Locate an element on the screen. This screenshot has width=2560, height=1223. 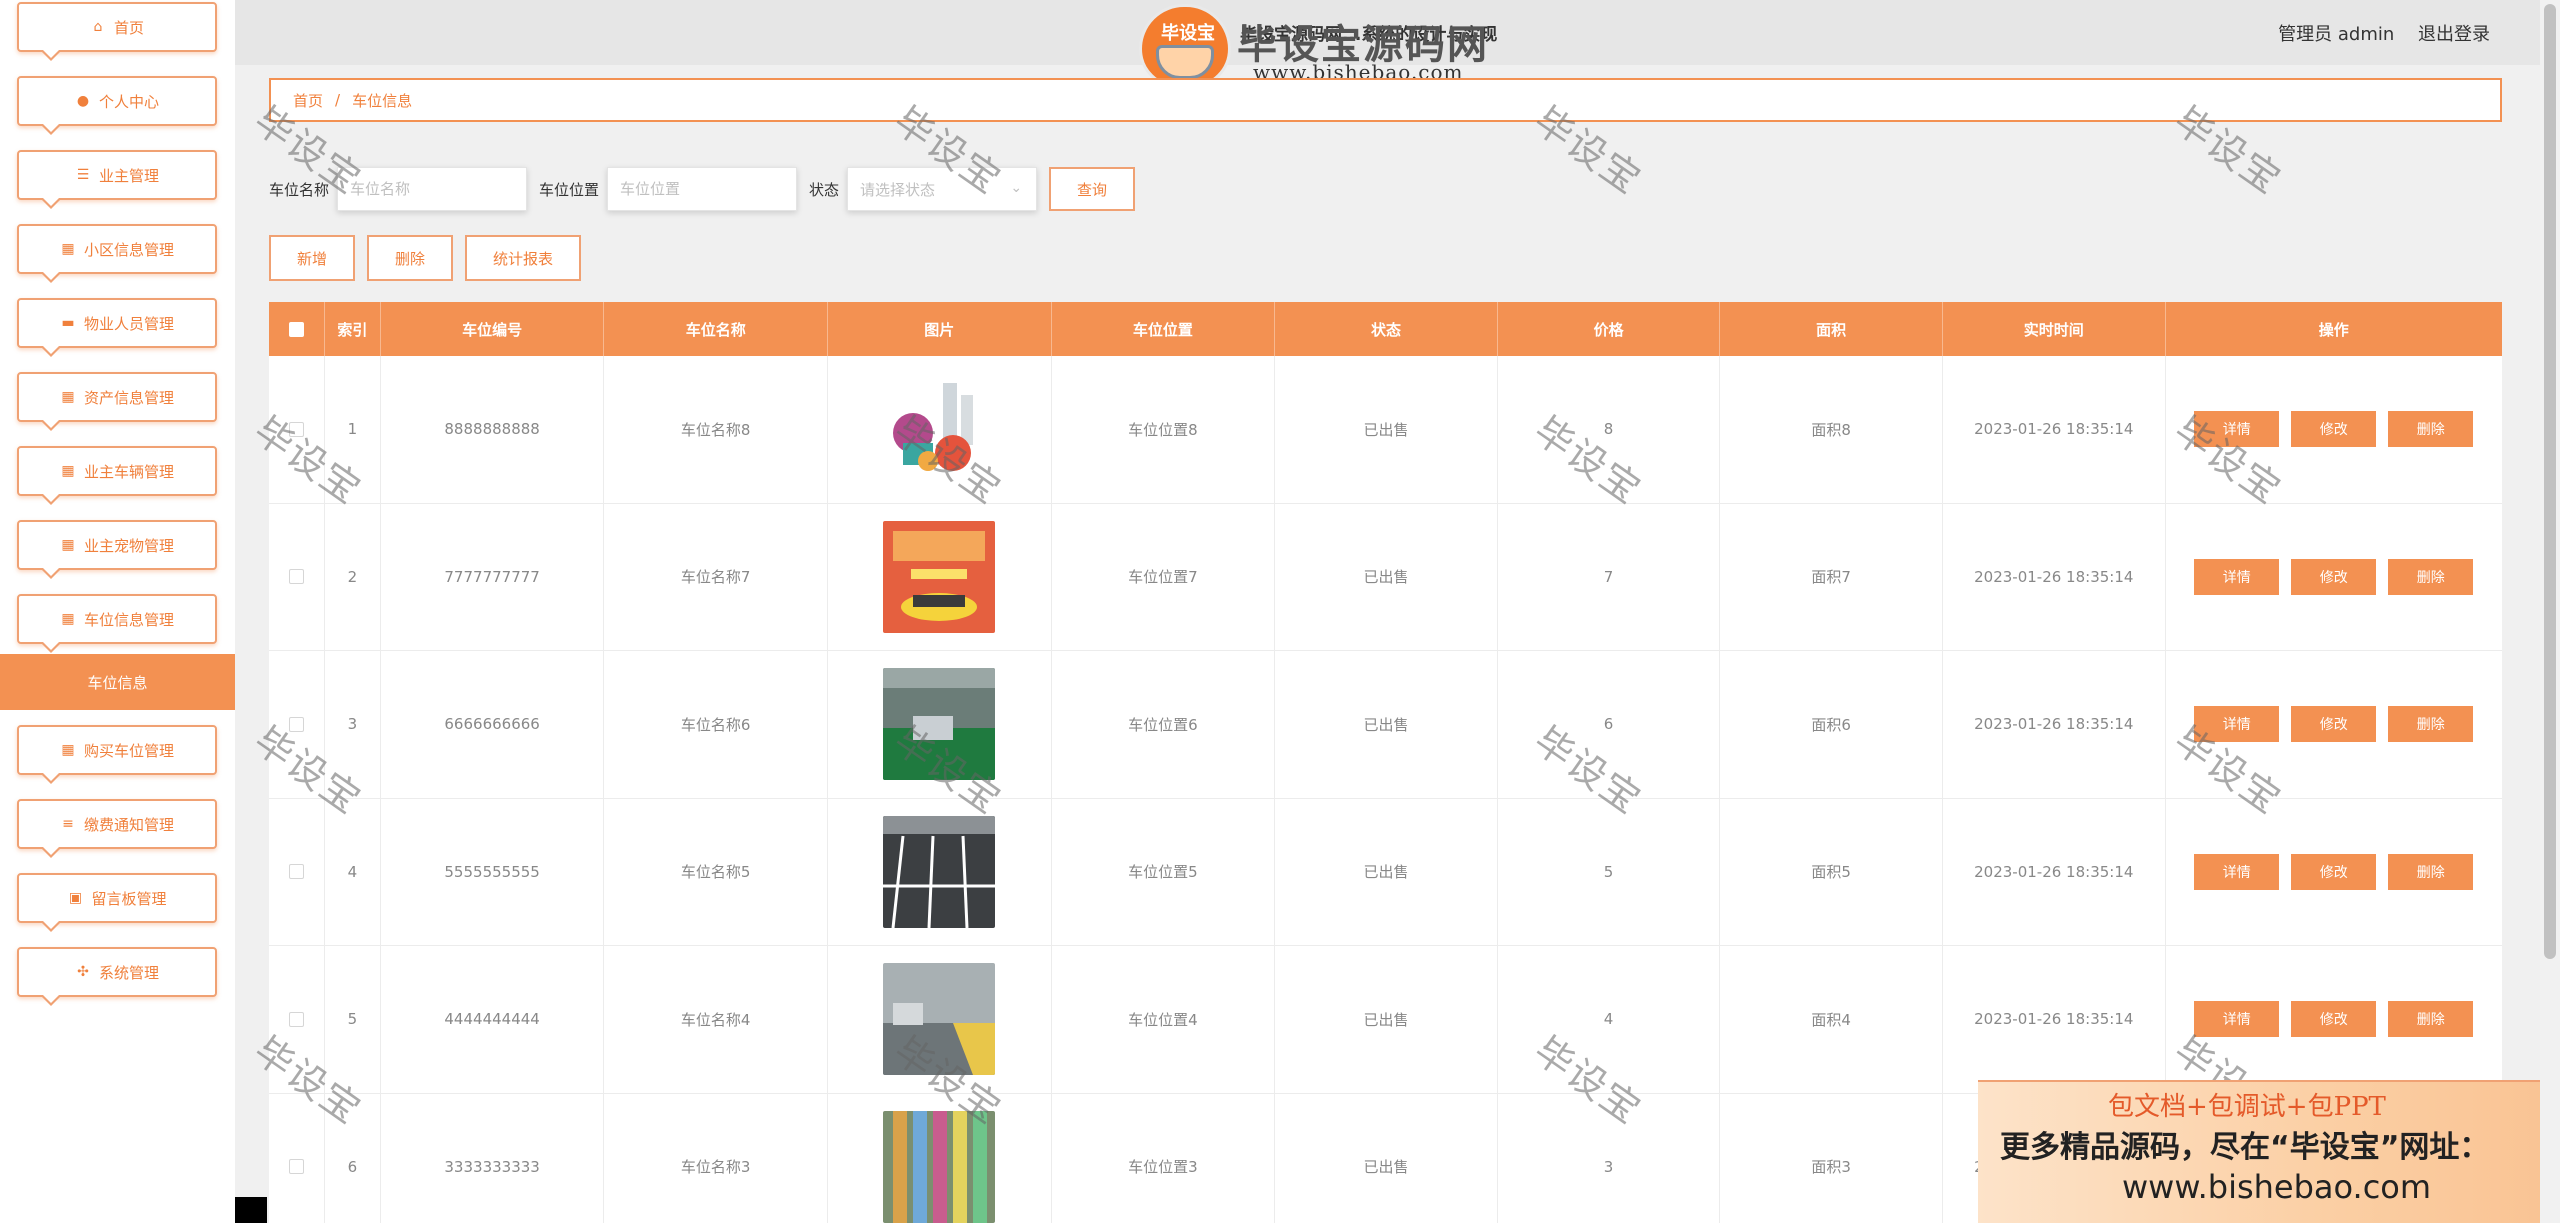
header-status: 状态 is located at coordinates (1386, 329).